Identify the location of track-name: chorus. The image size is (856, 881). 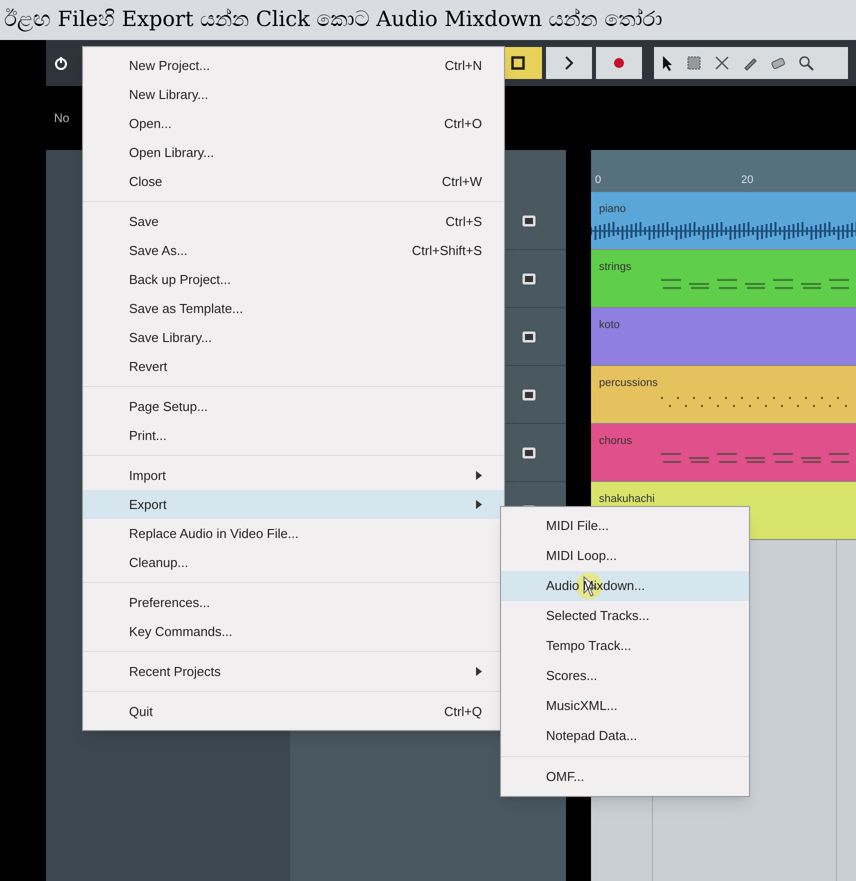
(615, 441).